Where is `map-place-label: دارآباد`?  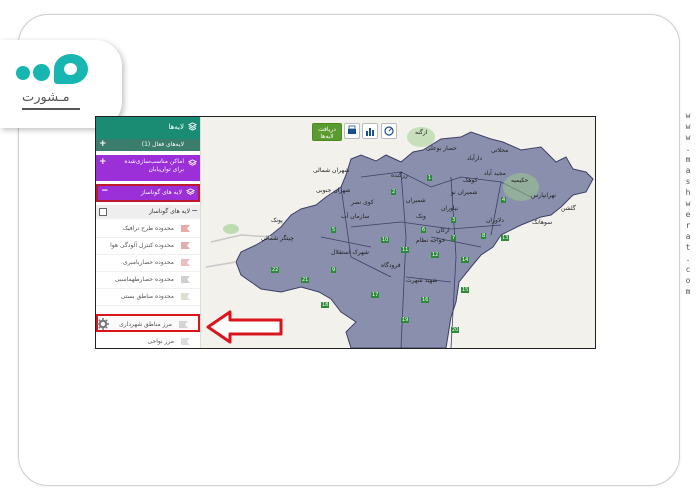
map-place-label: دارآباد is located at coordinates (475, 158).